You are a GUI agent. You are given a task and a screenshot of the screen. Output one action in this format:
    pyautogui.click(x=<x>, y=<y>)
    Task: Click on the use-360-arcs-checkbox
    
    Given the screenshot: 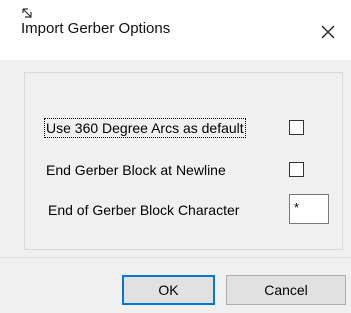 What is the action you would take?
    pyautogui.click(x=296, y=127)
    